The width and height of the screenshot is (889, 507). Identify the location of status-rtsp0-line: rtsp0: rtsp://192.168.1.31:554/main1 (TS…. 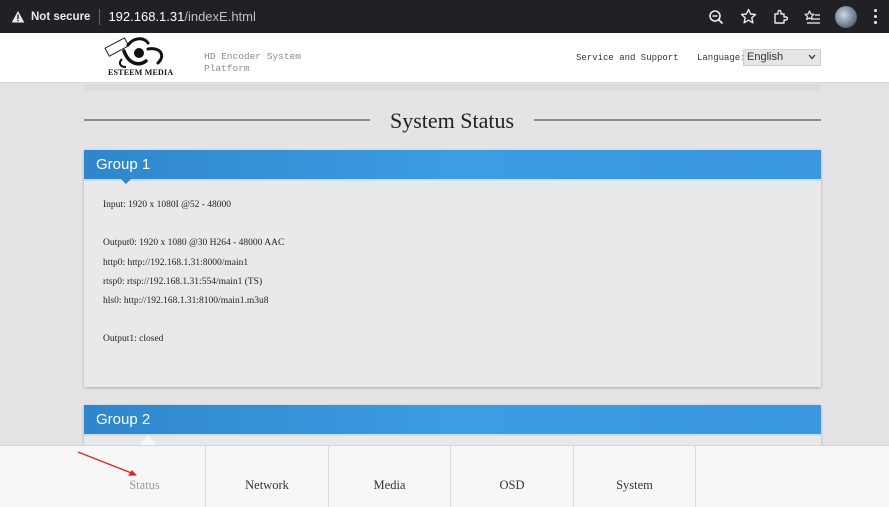
(183, 281).